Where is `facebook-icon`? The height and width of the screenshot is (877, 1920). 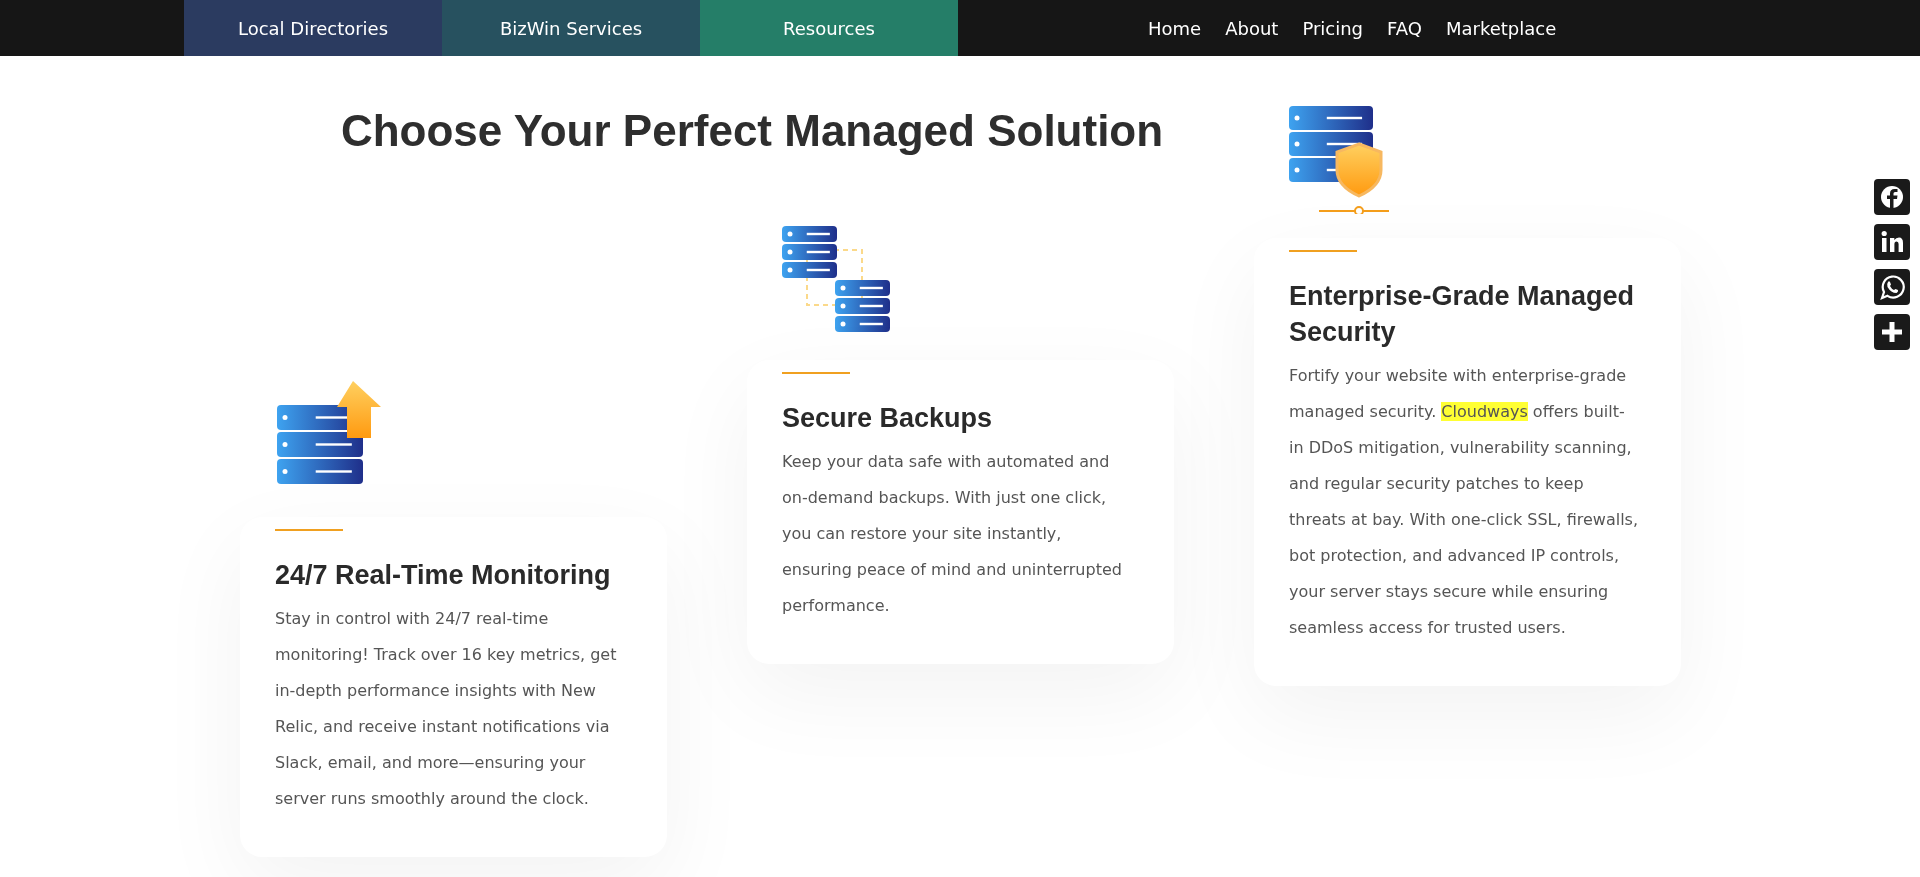 facebook-icon is located at coordinates (1892, 197).